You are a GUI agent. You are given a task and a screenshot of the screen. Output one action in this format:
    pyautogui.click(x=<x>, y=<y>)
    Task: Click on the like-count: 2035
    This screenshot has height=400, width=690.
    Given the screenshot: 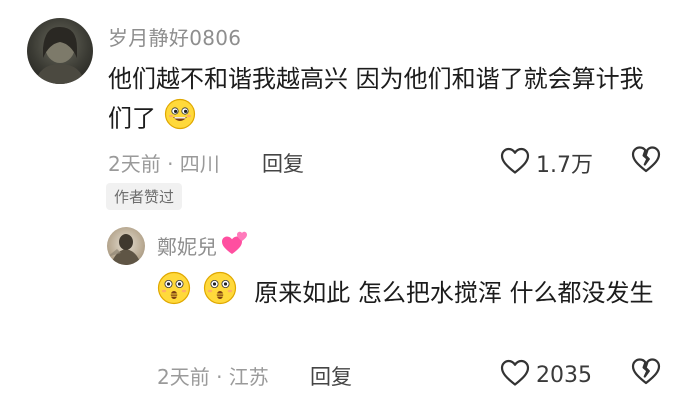 What is the action you would take?
    pyautogui.click(x=564, y=375)
    